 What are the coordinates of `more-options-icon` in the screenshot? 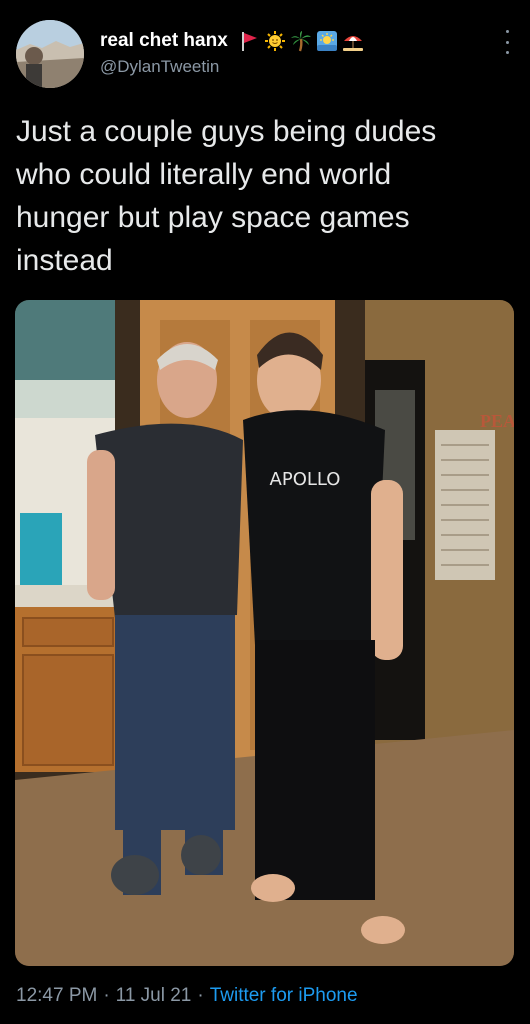 It's located at (507, 42).